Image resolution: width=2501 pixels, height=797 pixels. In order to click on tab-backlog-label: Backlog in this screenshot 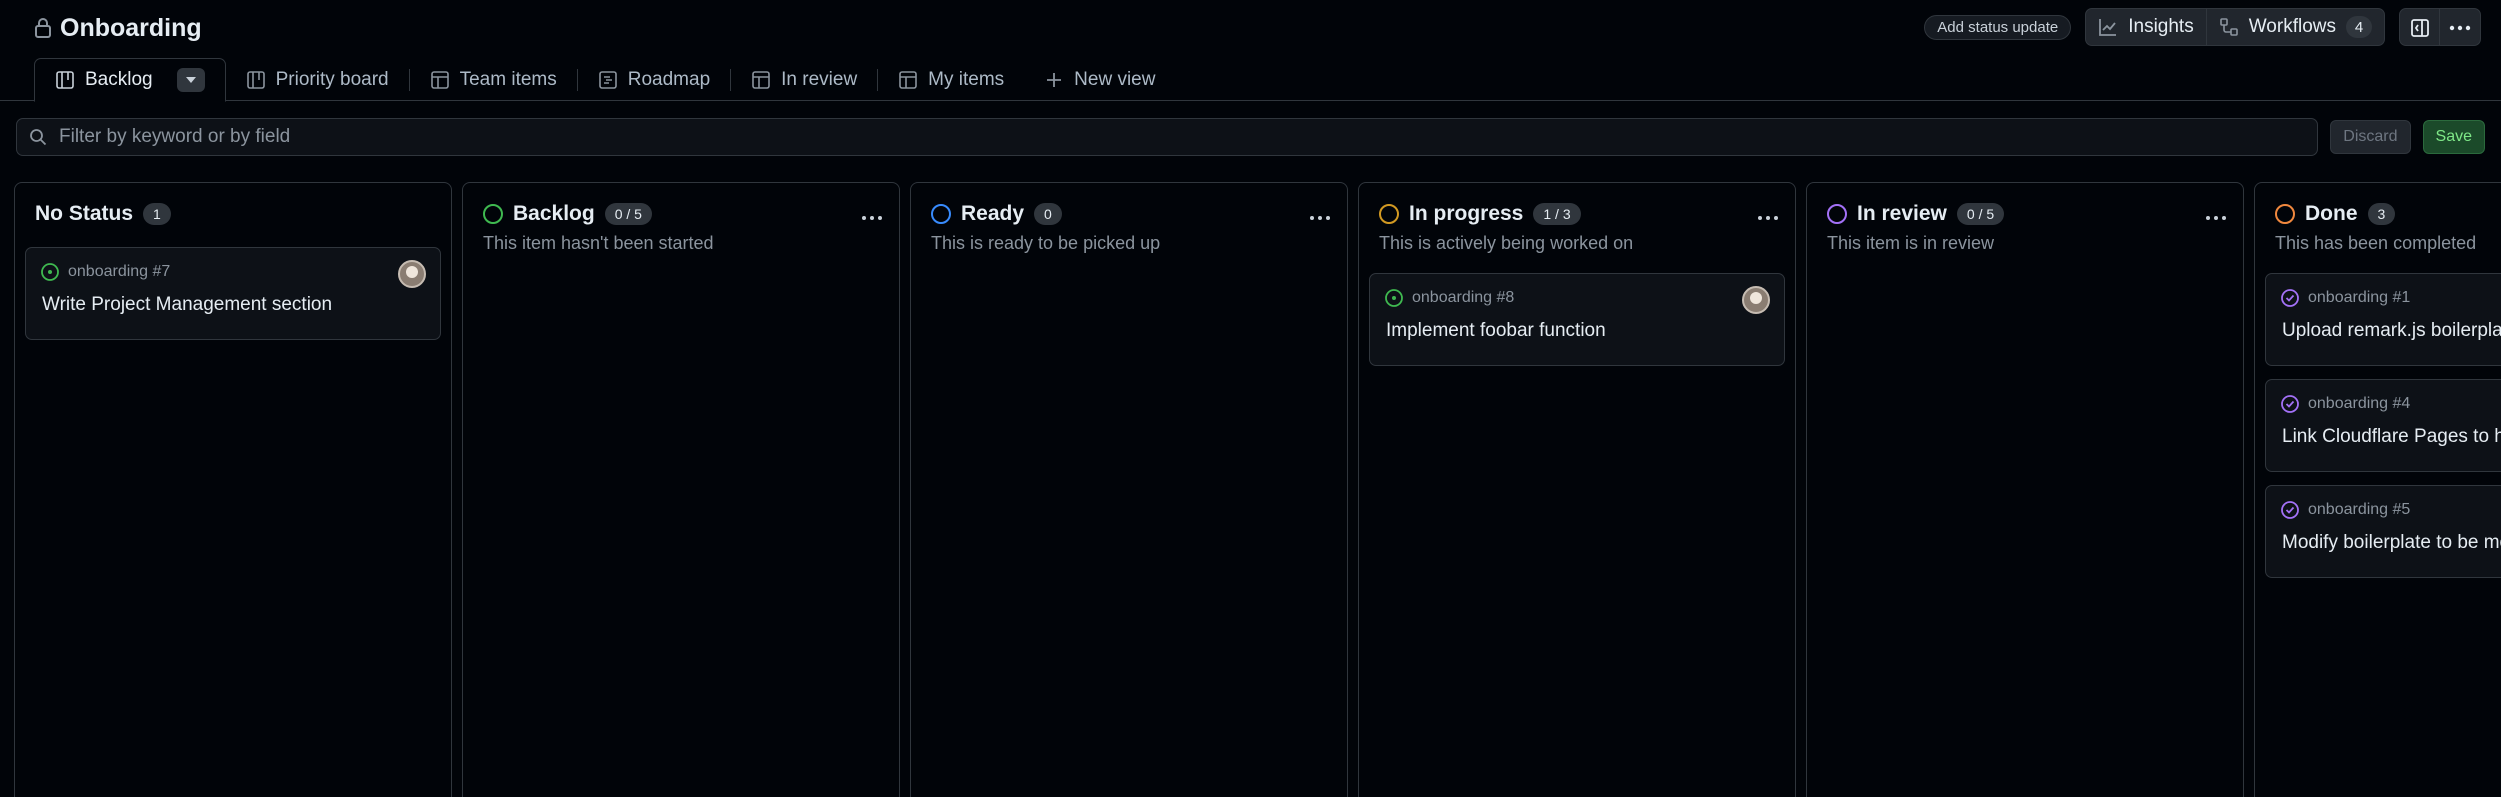, I will do `click(119, 79)`.